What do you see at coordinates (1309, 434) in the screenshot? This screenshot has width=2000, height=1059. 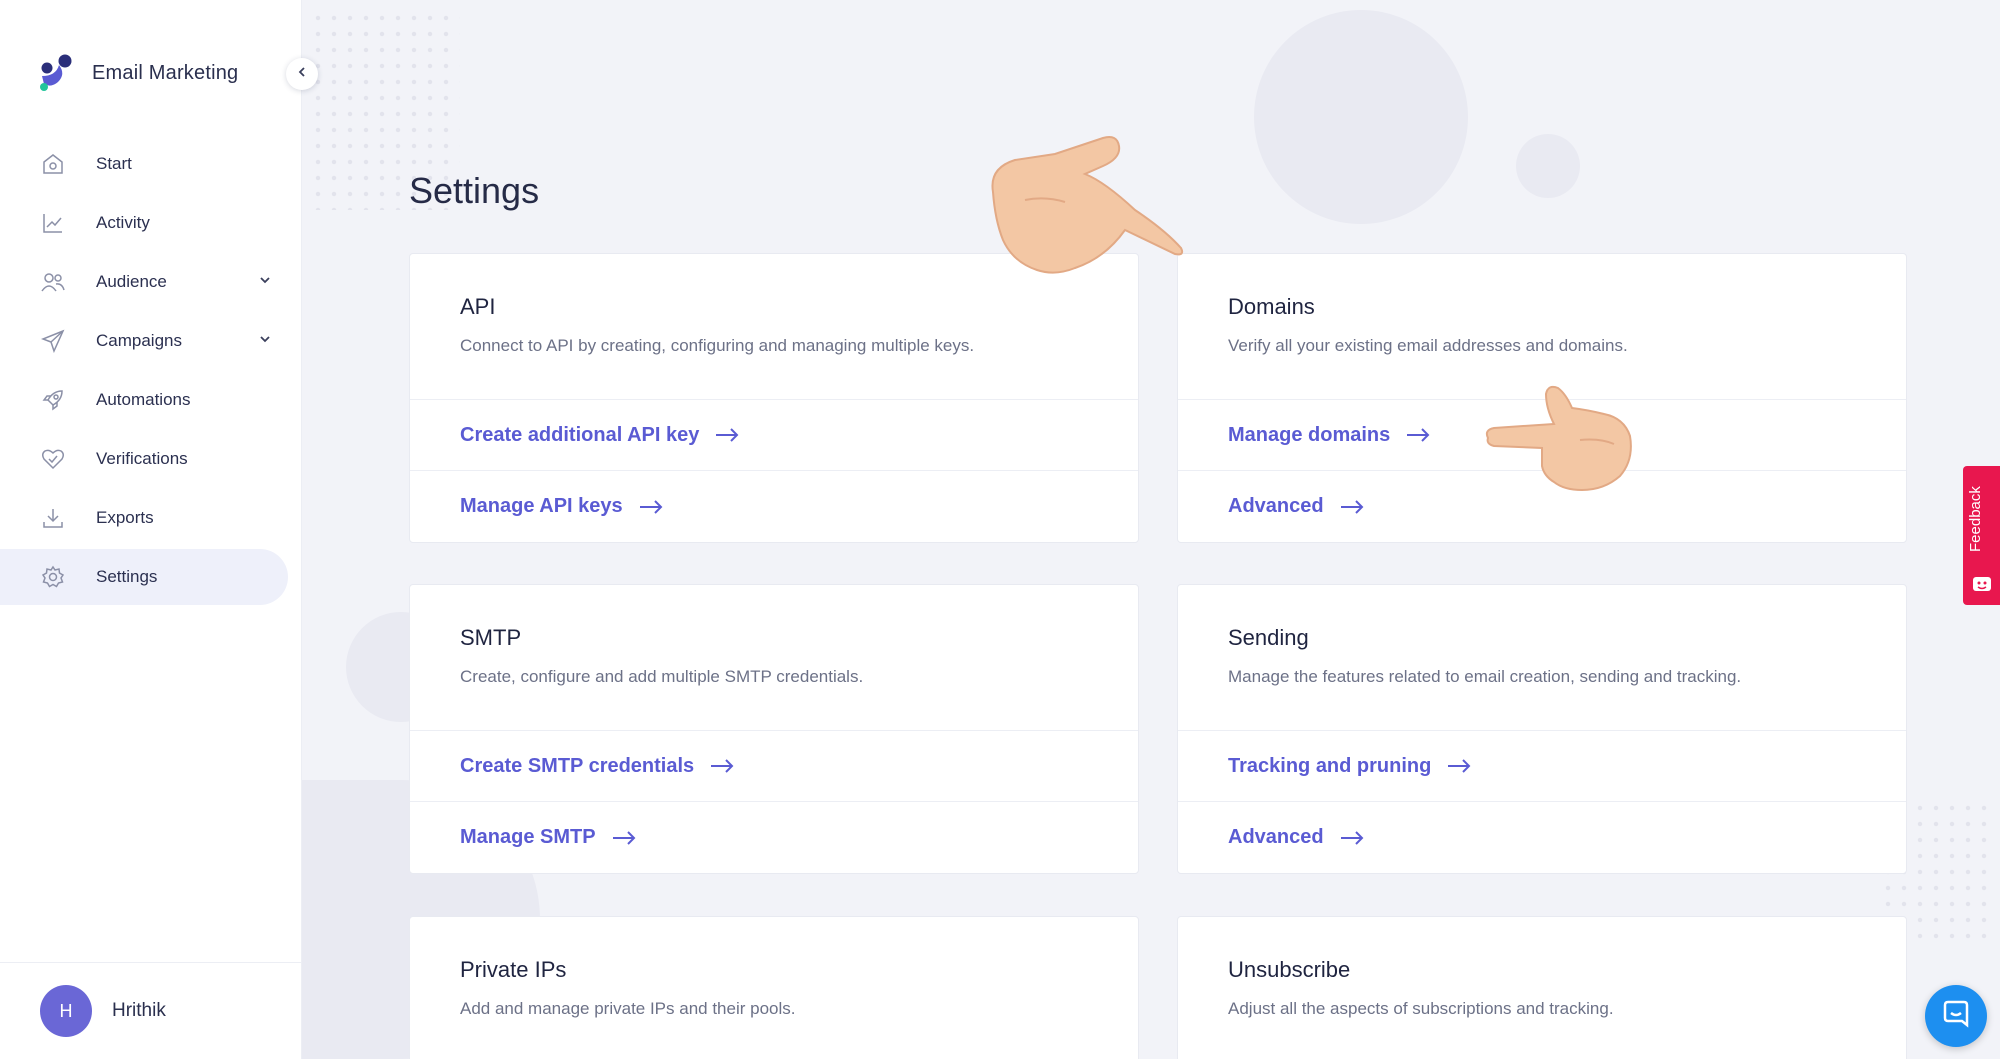 I see `link-label: Manage domains` at bounding box center [1309, 434].